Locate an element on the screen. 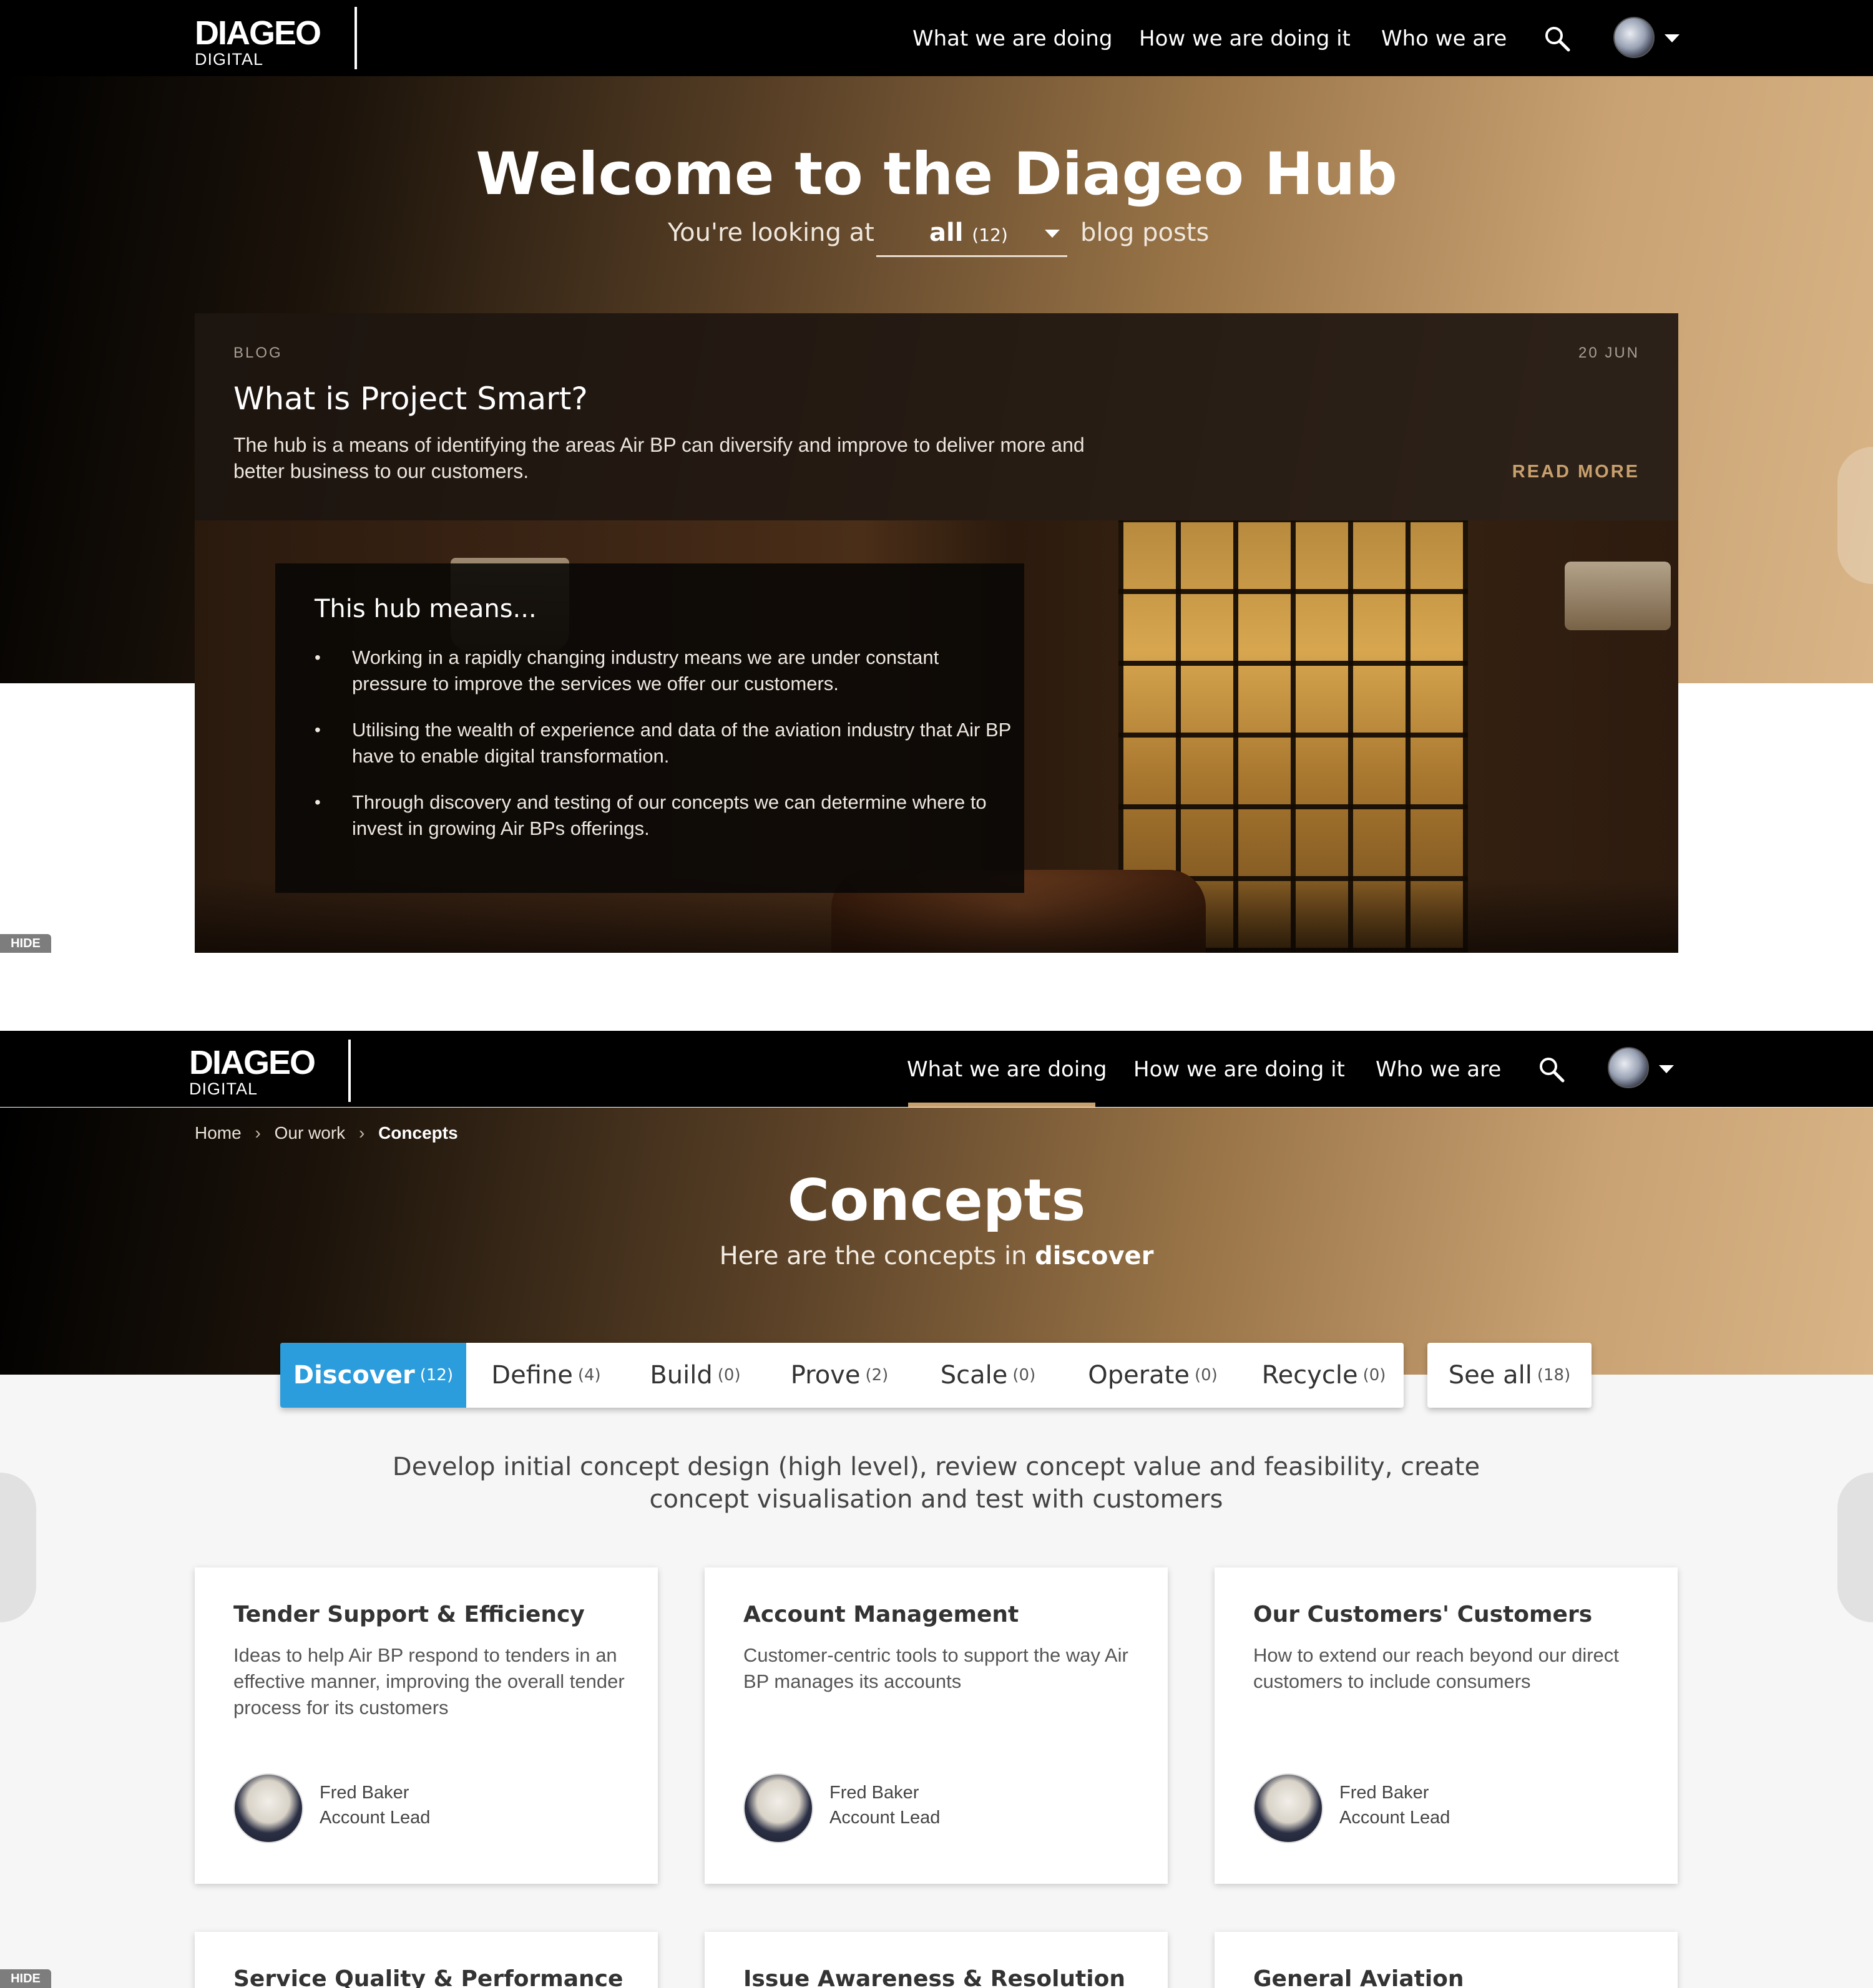  lamp-shape is located at coordinates (1618, 596).